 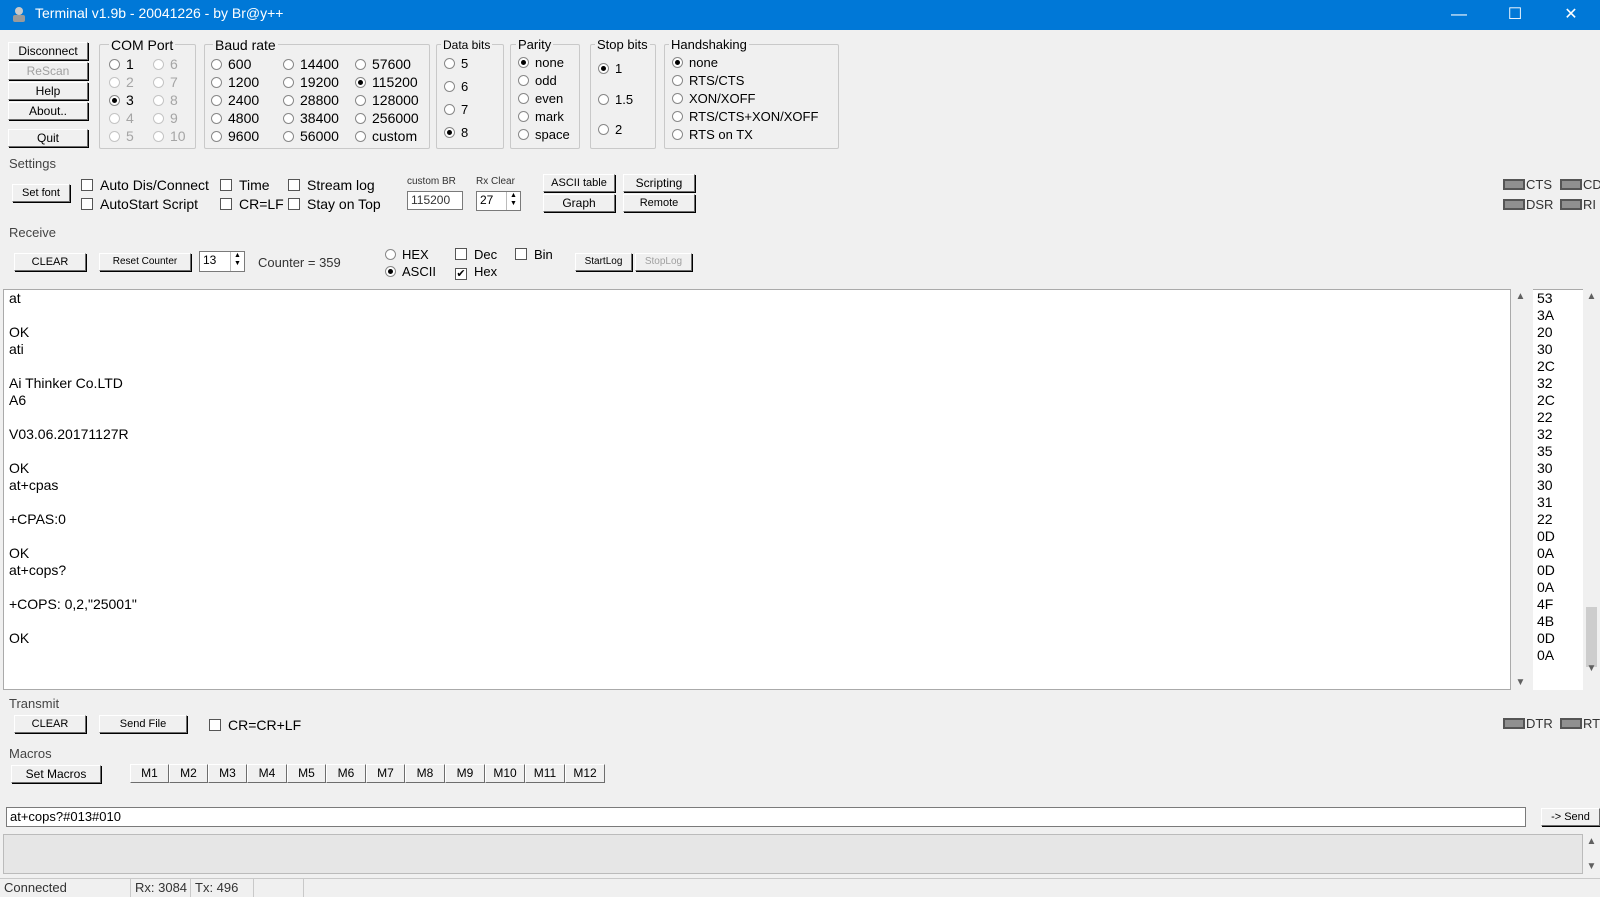 What do you see at coordinates (659, 203) in the screenshot?
I see `remote-button: Remote` at bounding box center [659, 203].